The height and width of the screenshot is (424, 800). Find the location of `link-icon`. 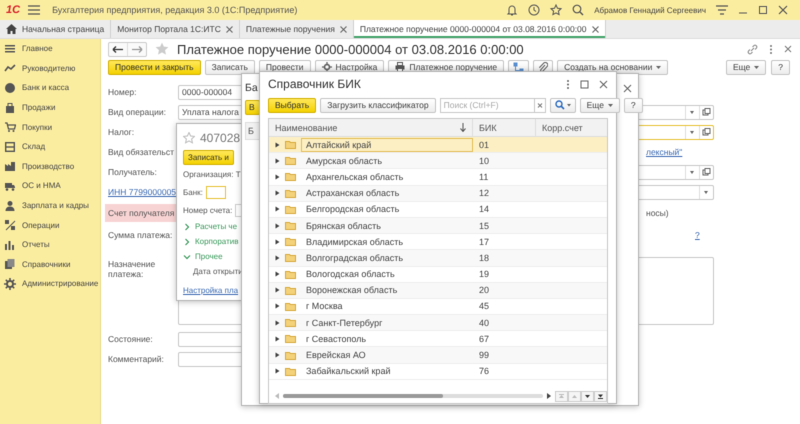

link-icon is located at coordinates (752, 49).